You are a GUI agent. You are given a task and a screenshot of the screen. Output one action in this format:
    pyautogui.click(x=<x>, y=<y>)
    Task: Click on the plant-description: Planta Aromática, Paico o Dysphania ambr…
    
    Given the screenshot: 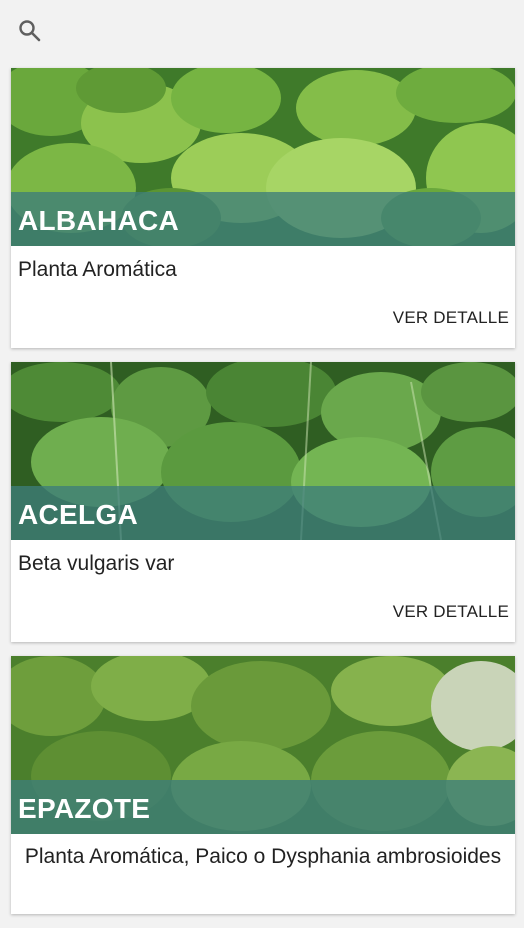 What is the action you would take?
    pyautogui.click(x=263, y=856)
    